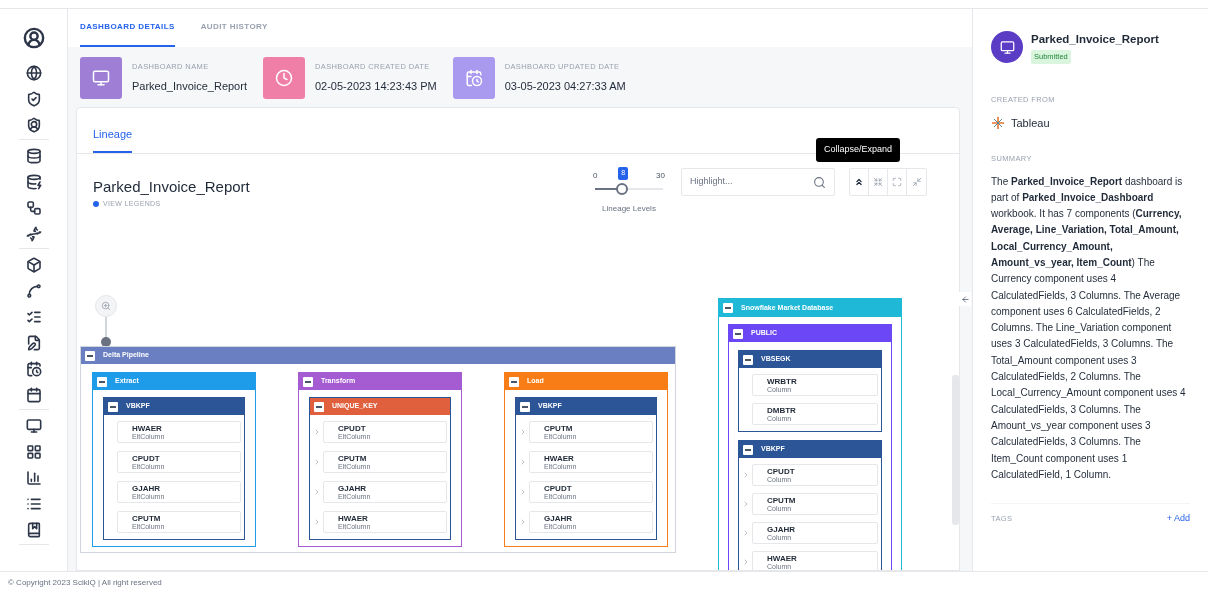 Image resolution: width=1208 pixels, height=593 pixels. I want to click on card-value: 02-05-2023 14:23:43 PM, so click(375, 87).